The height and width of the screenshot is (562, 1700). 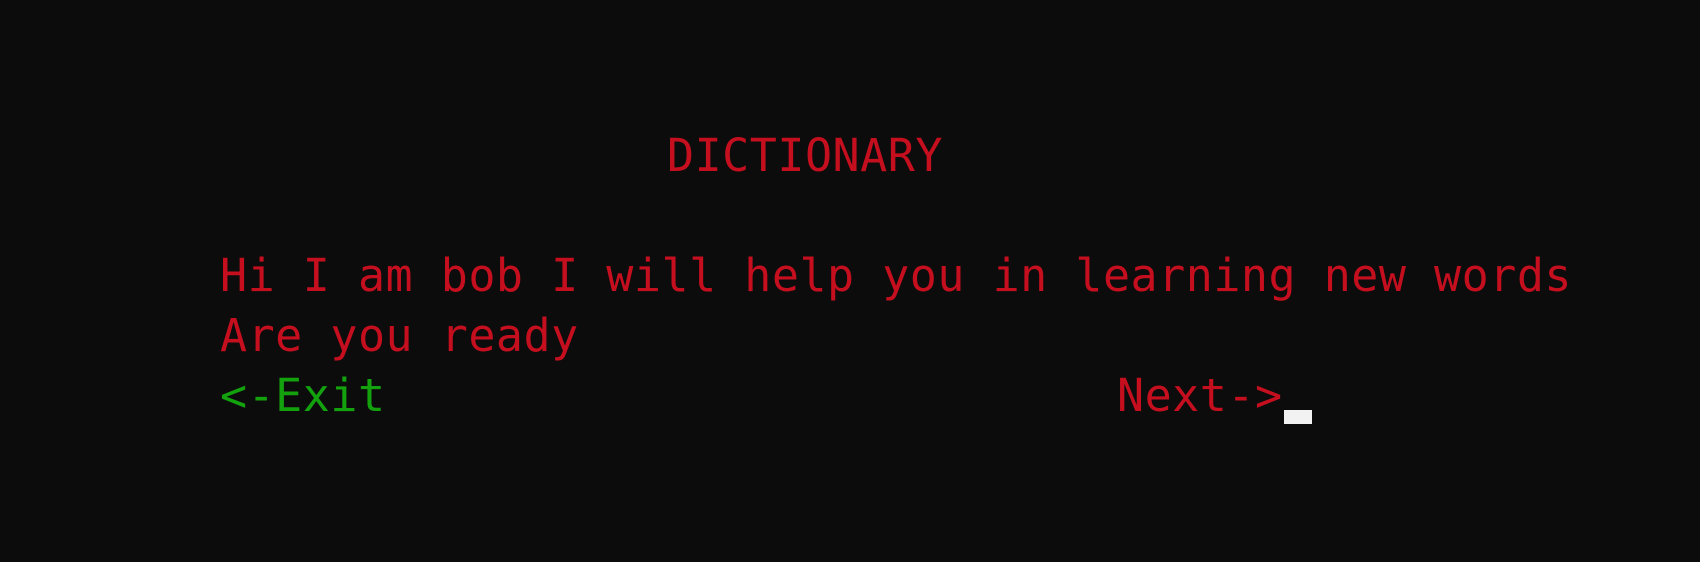 What do you see at coordinates (303, 395) in the screenshot?
I see `exit-option: <-Exit` at bounding box center [303, 395].